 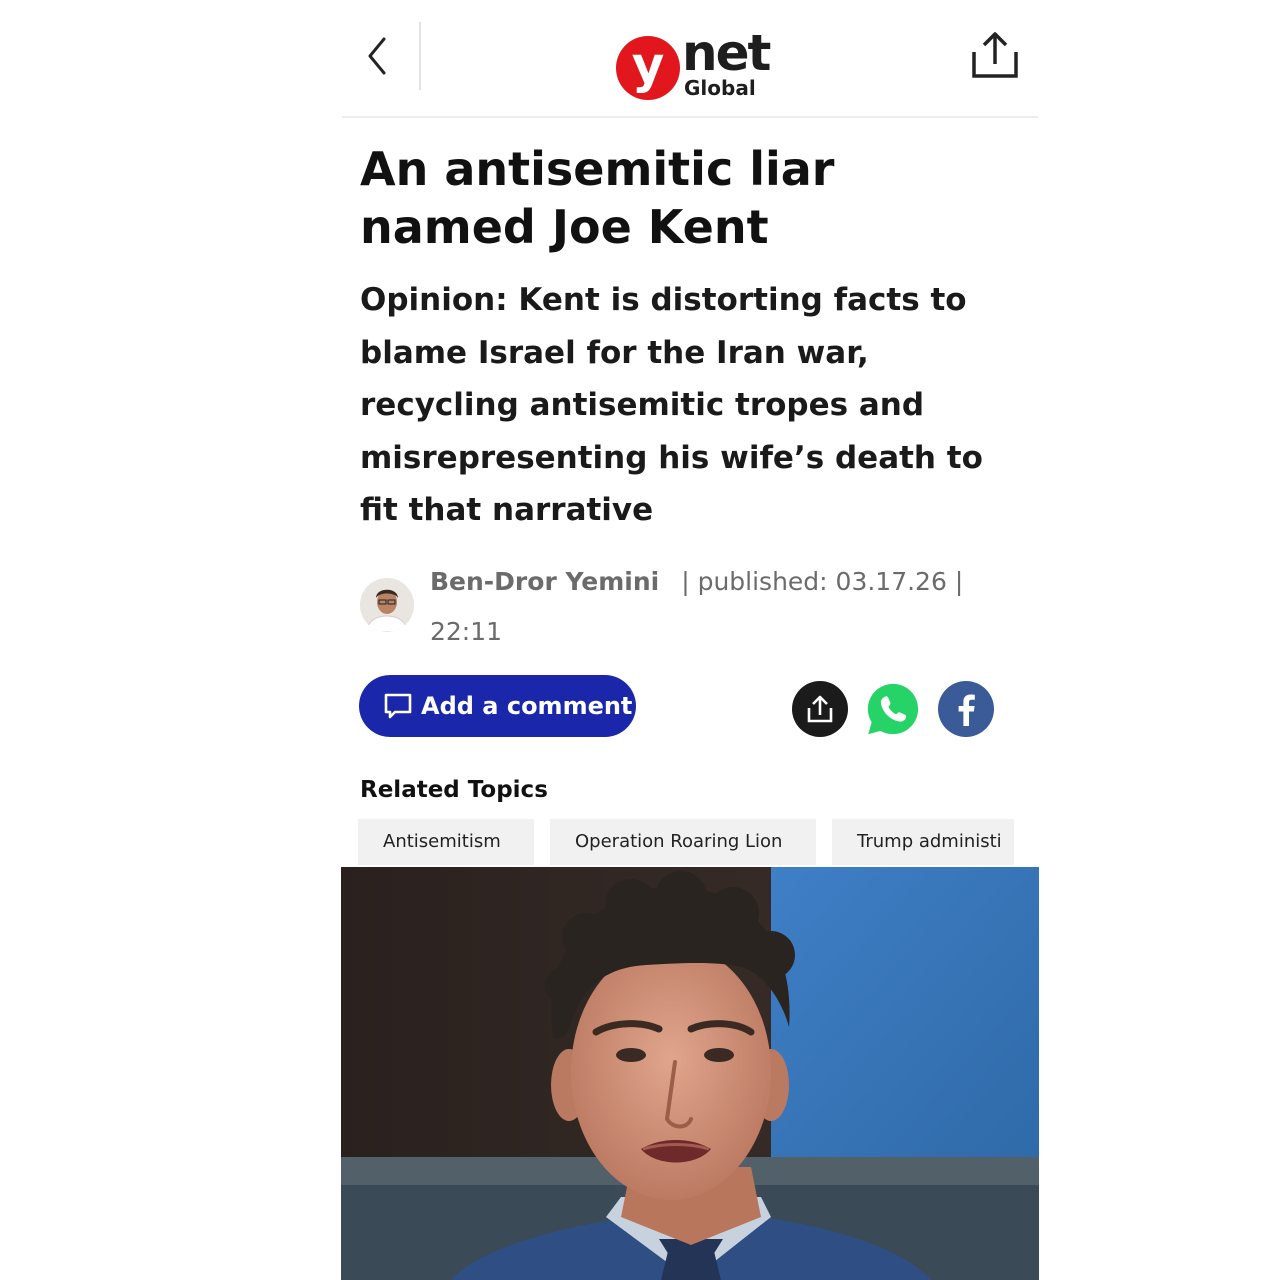 I want to click on whatsapp-share-button, so click(x=893, y=709).